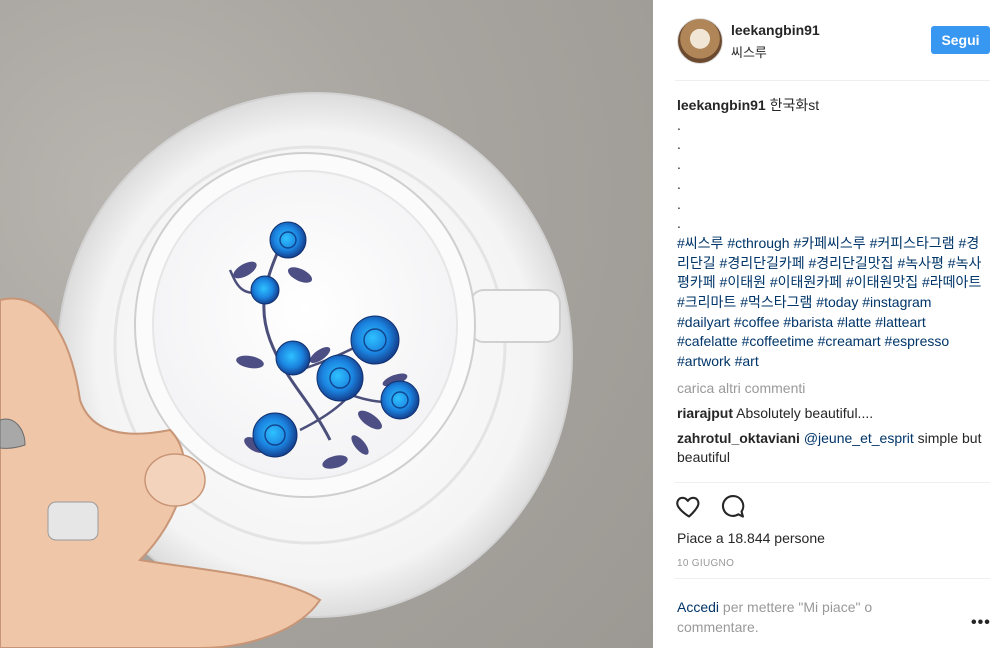 The image size is (1000, 648). I want to click on comment-mention: @jeune_et_esprit, so click(859, 438).